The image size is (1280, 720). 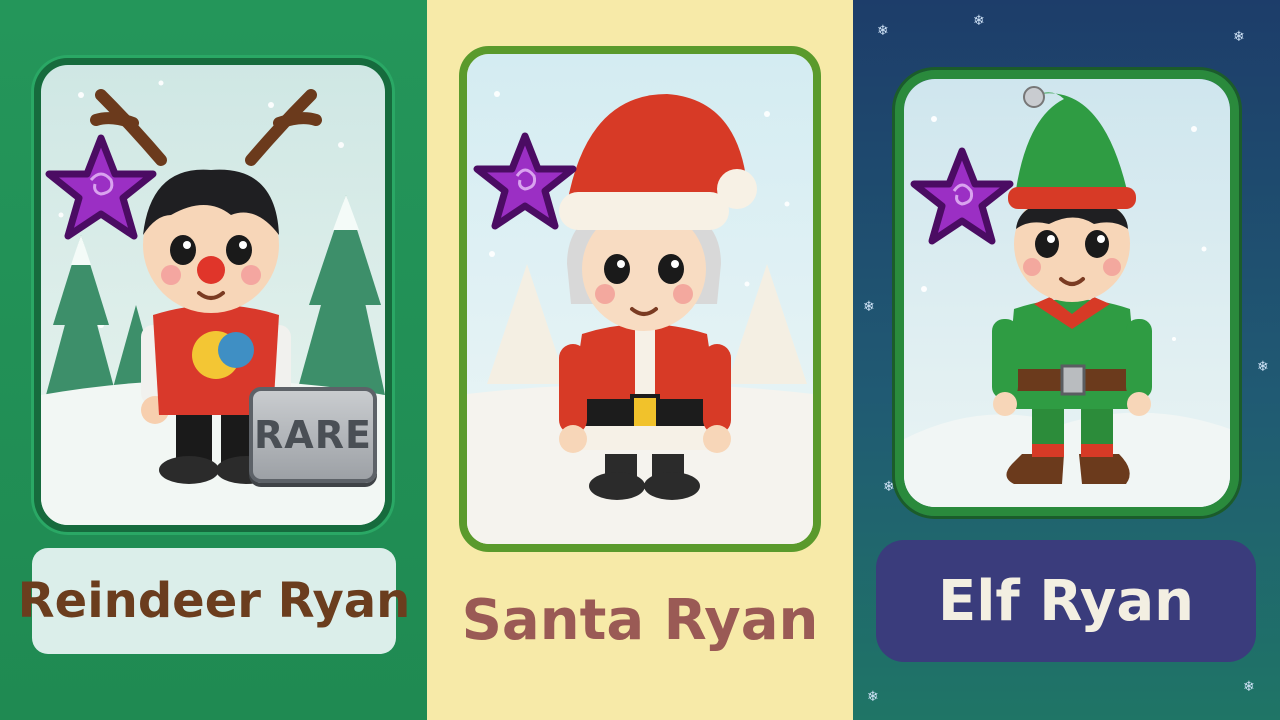 I want to click on rare-badge-text: RARE, so click(x=313, y=435).